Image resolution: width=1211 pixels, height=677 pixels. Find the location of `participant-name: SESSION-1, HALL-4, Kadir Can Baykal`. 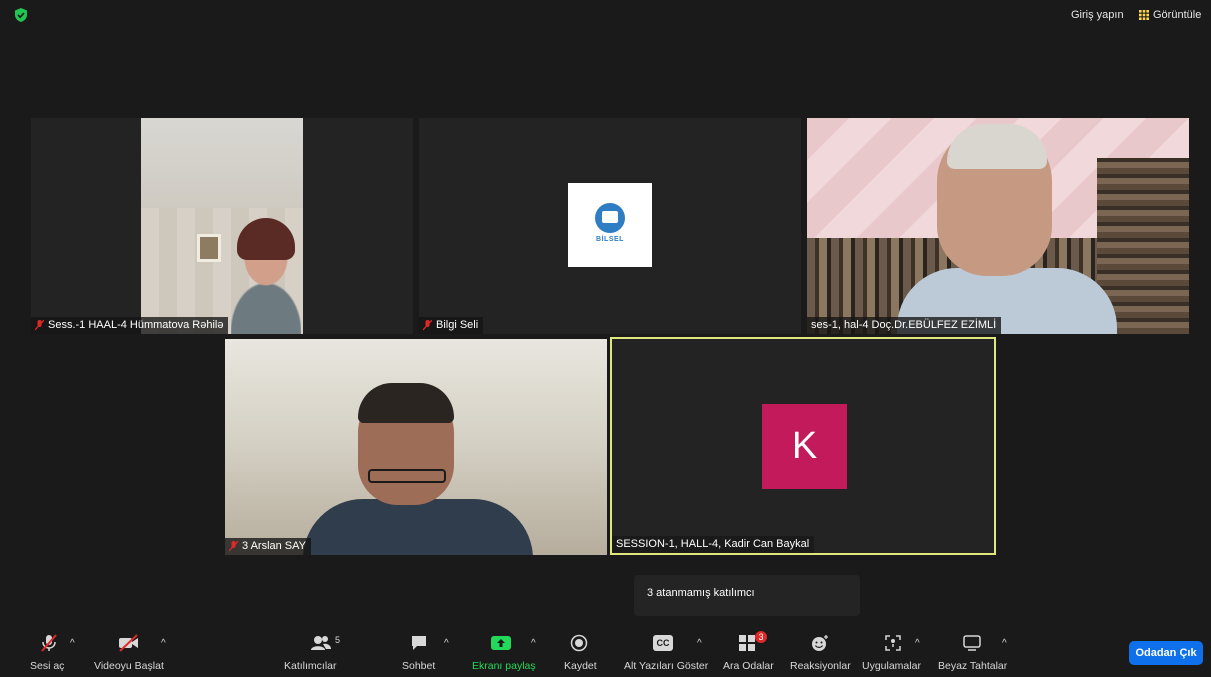

participant-name: SESSION-1, HALL-4, Kadir Can Baykal is located at coordinates (713, 544).